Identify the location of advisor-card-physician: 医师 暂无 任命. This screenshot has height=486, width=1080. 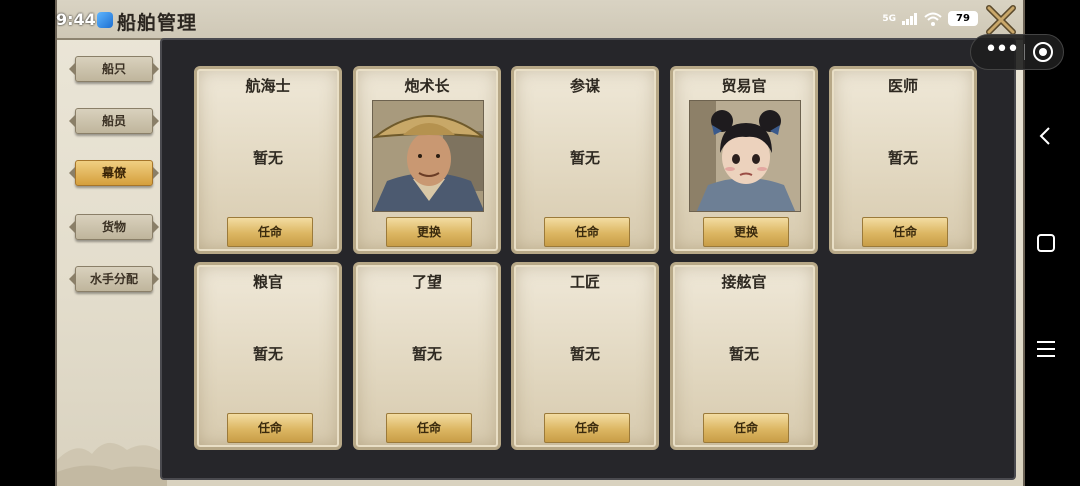
(903, 160).